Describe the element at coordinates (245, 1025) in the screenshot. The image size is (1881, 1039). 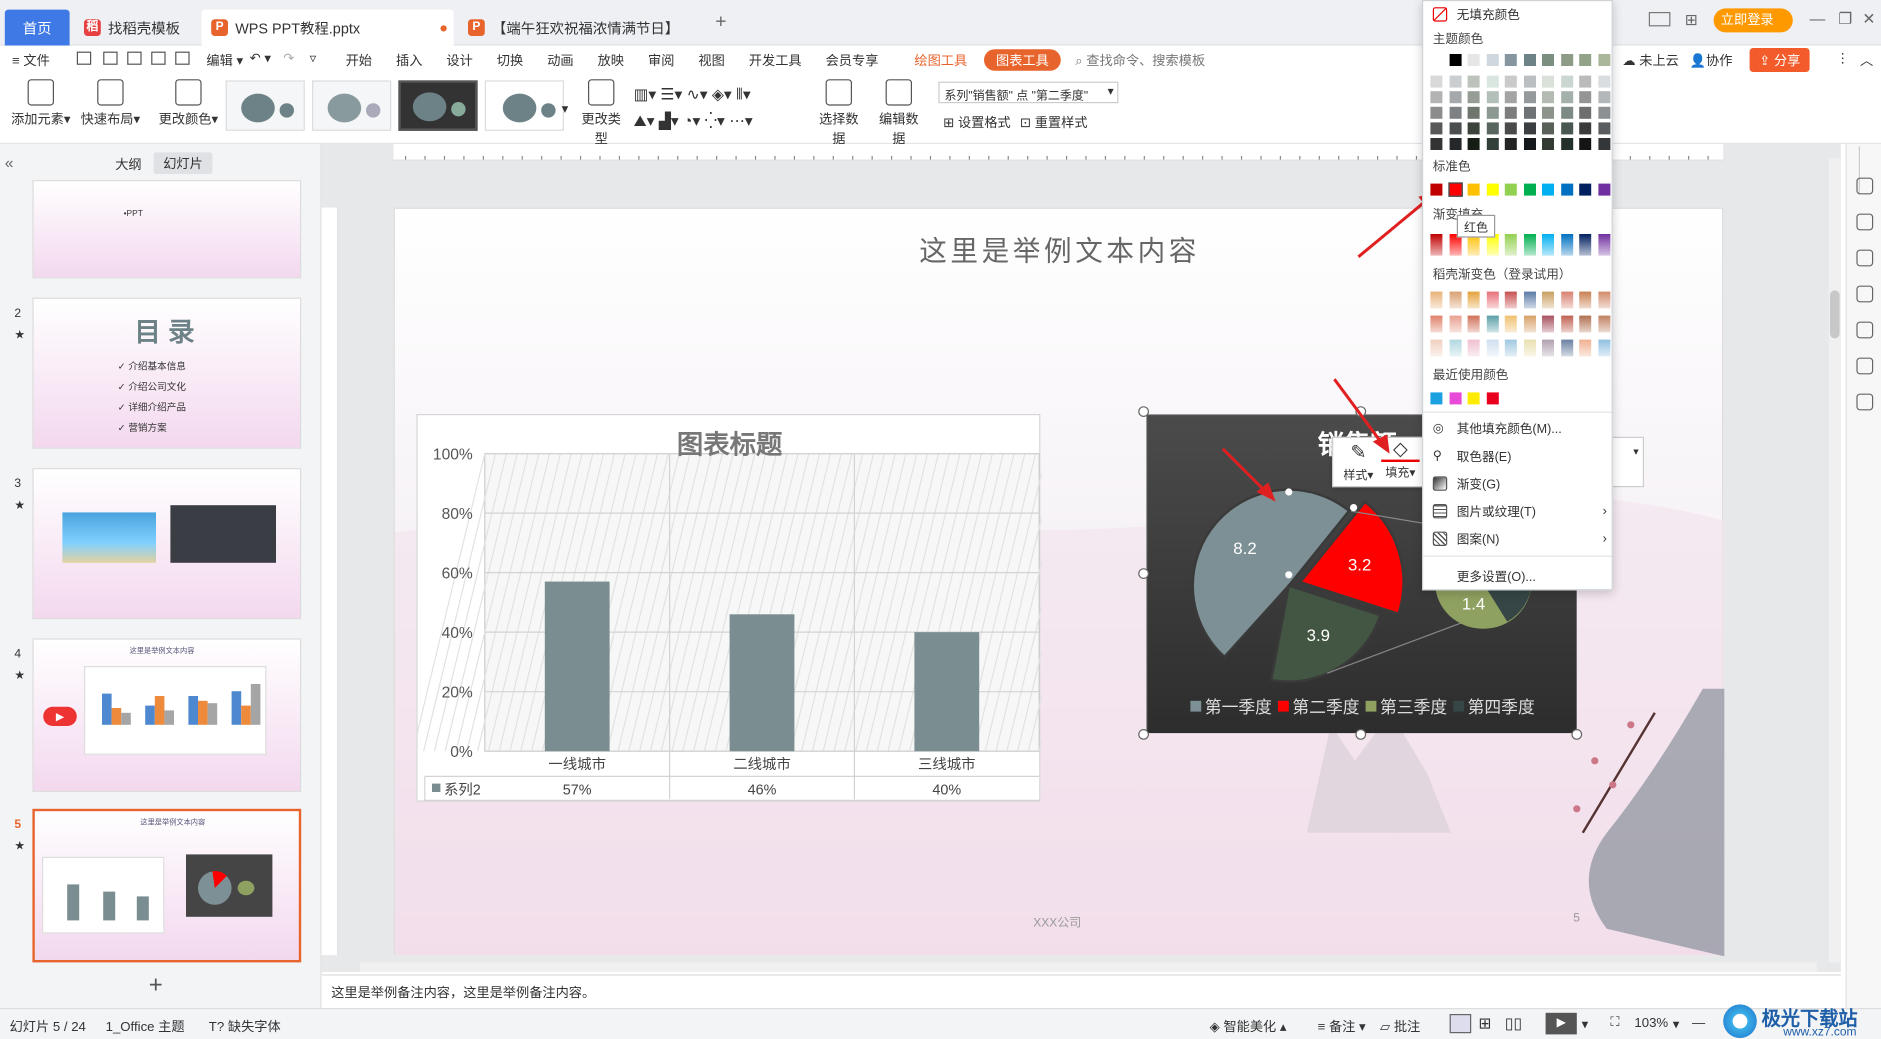
I see `missing-font-button: T? 缺失字体` at that location.